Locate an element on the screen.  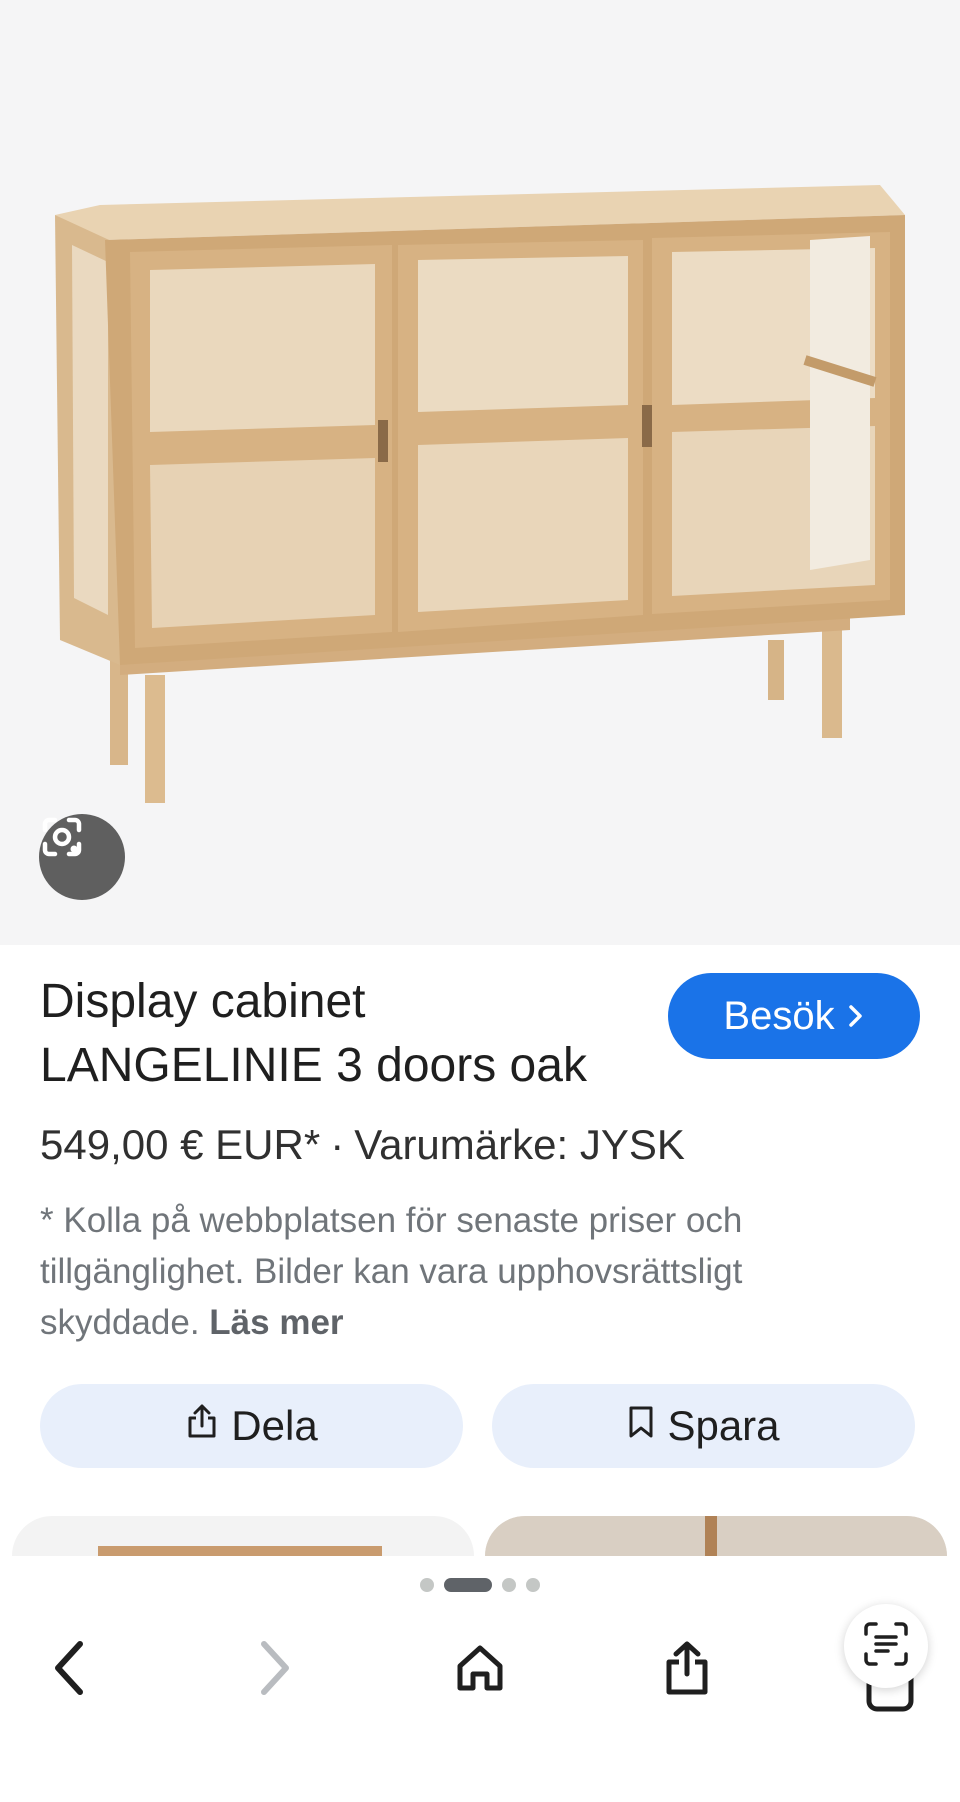
read-more-link: Läs mer is located at coordinates (276, 1322).